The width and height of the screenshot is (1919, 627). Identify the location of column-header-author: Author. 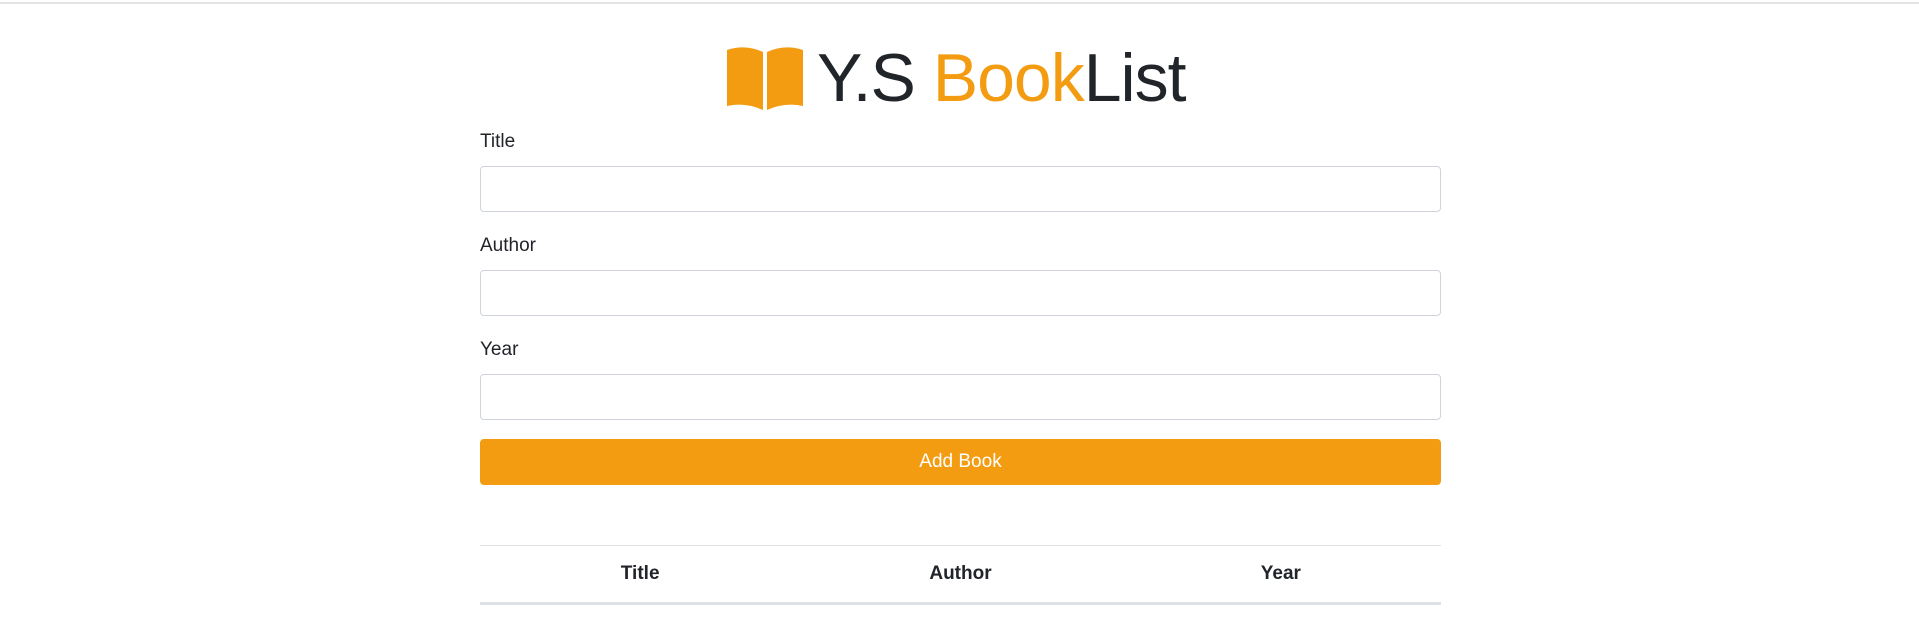
(960, 575).